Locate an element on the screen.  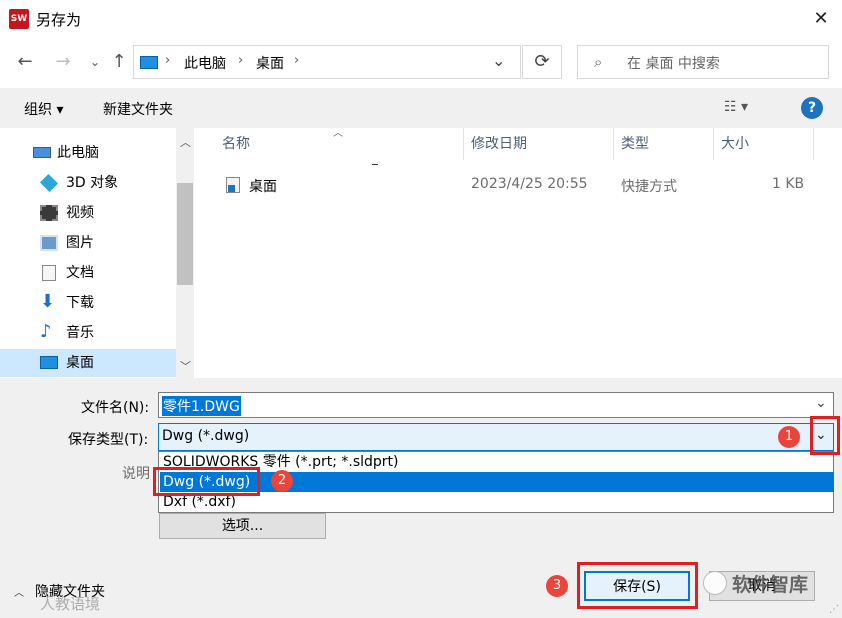
divider is located at coordinates (375, 164).